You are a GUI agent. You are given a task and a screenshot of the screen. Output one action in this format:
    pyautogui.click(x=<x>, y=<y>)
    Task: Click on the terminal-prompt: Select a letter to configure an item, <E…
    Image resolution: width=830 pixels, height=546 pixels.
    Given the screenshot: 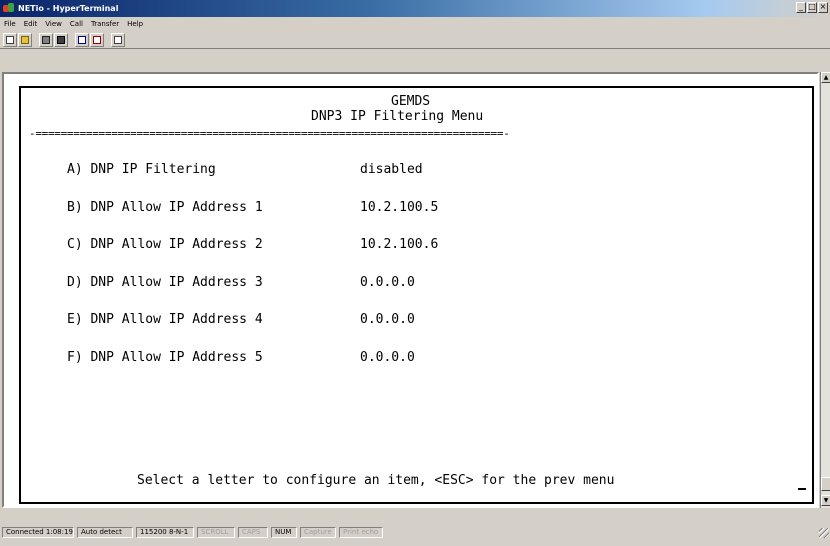 What is the action you would take?
    pyautogui.click(x=376, y=480)
    